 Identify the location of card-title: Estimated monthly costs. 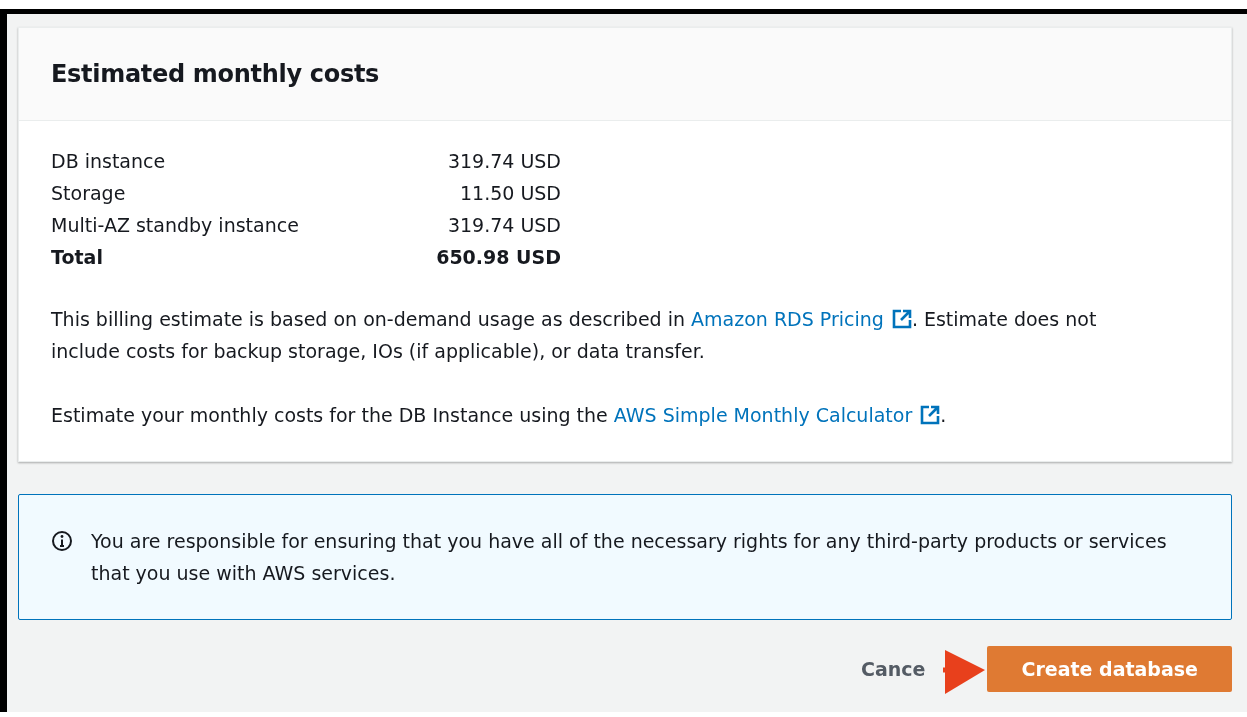
(215, 74).